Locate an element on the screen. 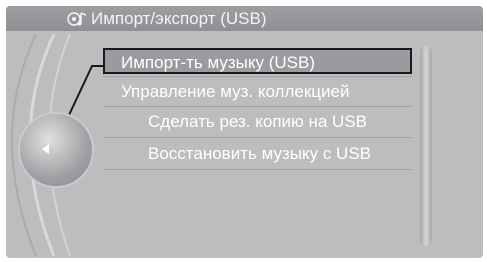 Image resolution: width=487 pixels, height=262 pixels. title-bar: Импорт/экспорт (USB) is located at coordinates (244, 18).